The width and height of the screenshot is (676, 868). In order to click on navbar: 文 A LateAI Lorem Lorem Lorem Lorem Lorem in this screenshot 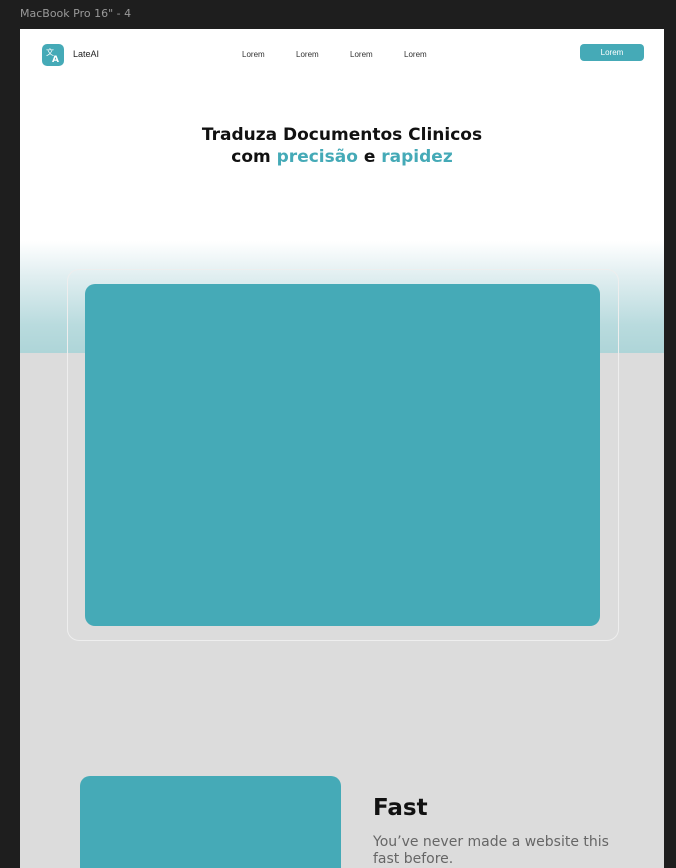, I will do `click(342, 54)`.